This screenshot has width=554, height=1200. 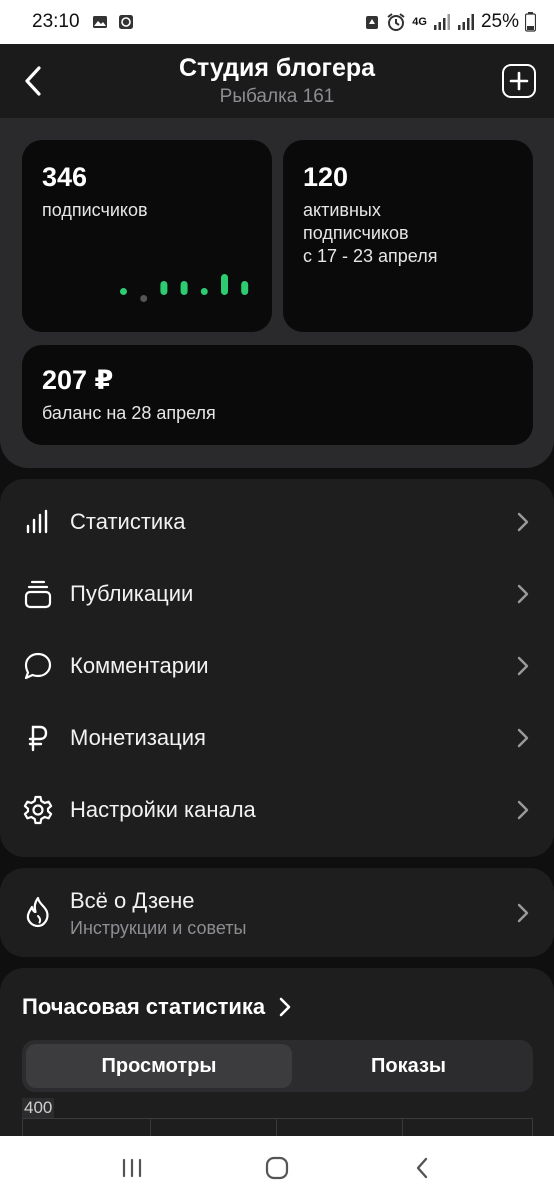 What do you see at coordinates (277, 96) in the screenshot?
I see `channel-name: Рыбалка 161` at bounding box center [277, 96].